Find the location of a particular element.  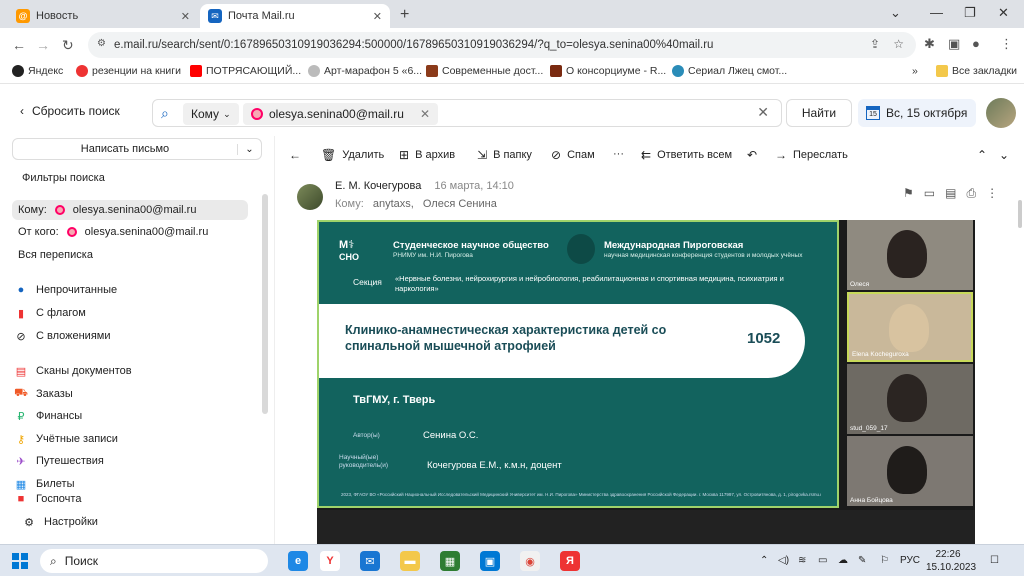

calendar-icon: ▤ is located at coordinates (955, 193).